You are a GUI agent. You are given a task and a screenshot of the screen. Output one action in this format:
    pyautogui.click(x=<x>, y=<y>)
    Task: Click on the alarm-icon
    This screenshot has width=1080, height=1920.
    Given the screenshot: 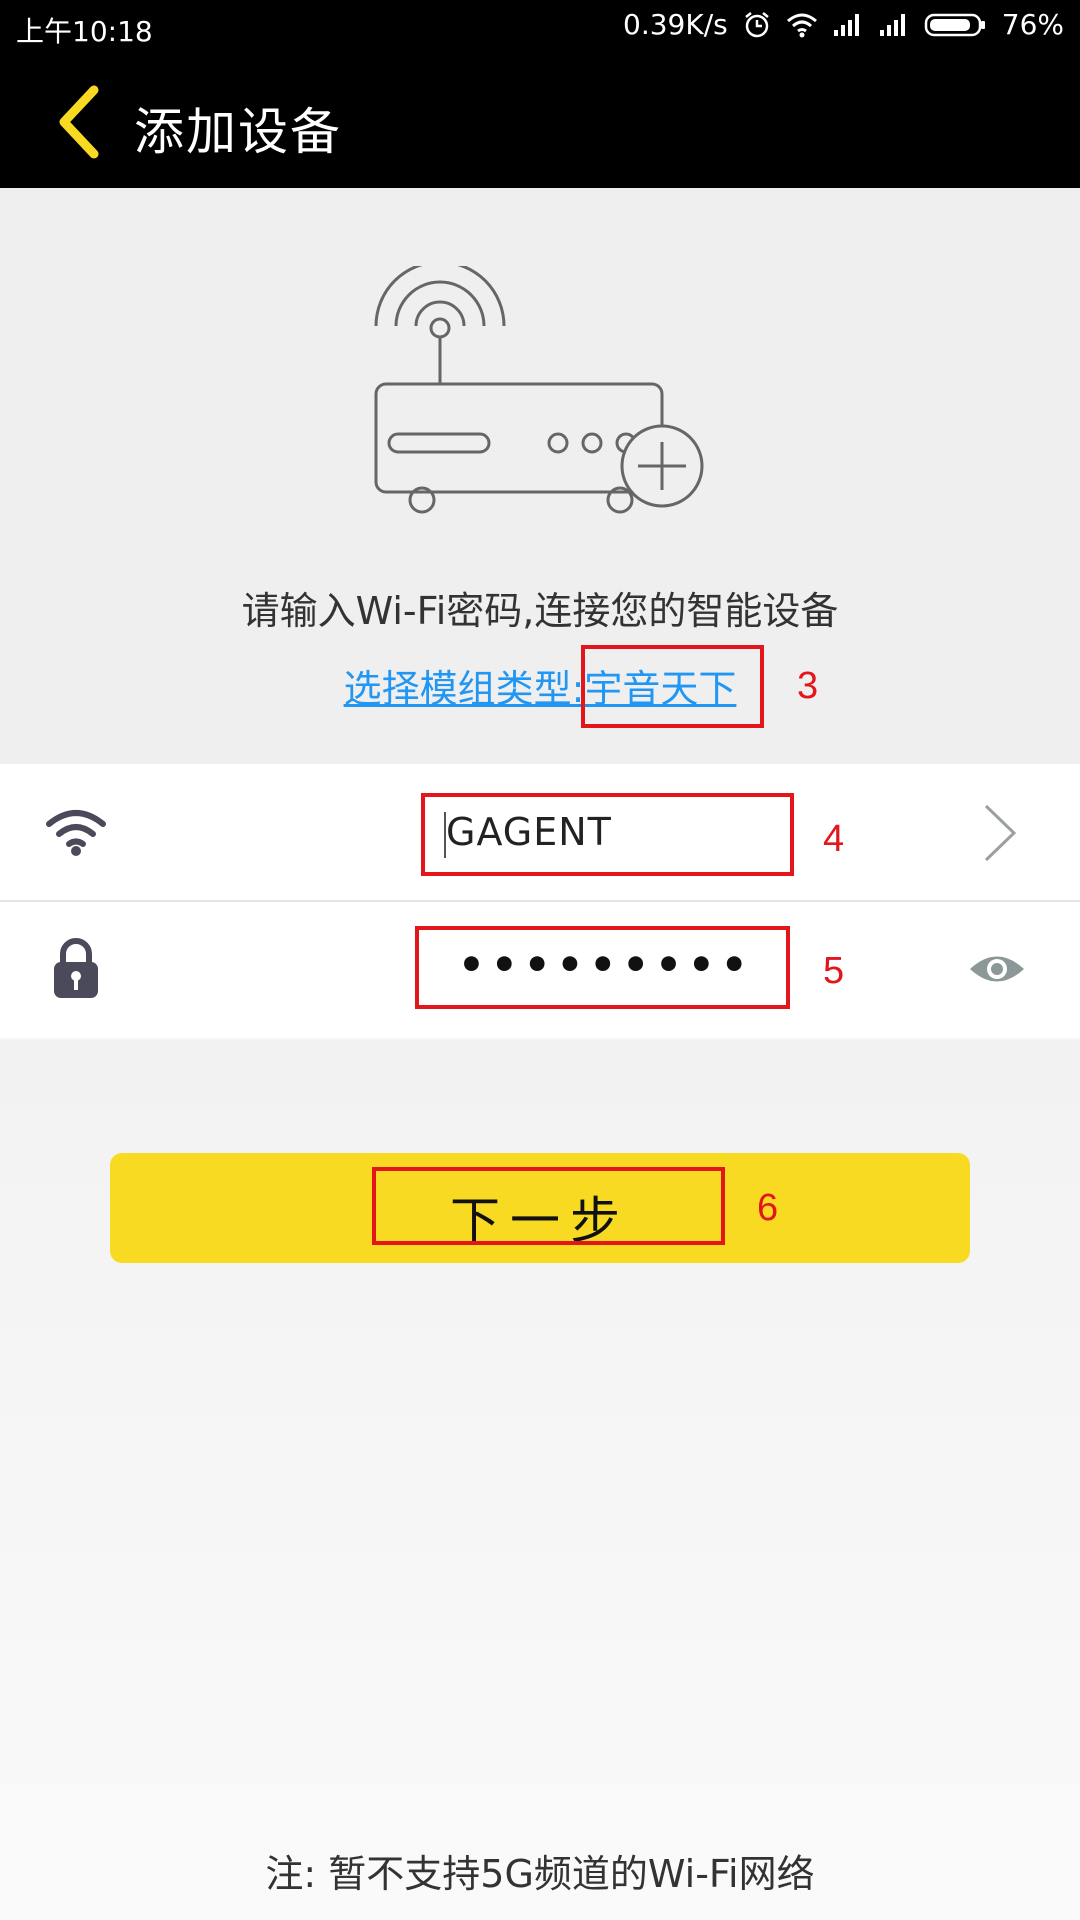 What is the action you would take?
    pyautogui.click(x=757, y=25)
    